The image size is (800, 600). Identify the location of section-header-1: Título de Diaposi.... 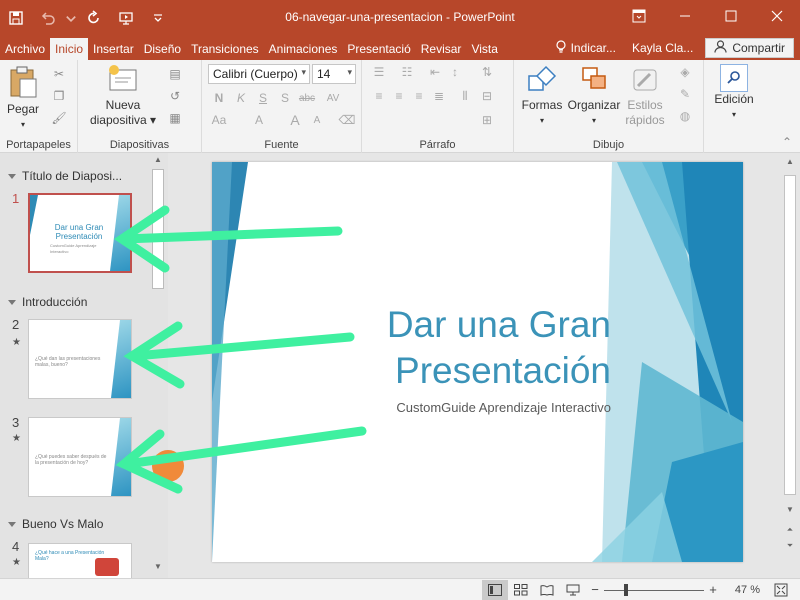
(65, 176).